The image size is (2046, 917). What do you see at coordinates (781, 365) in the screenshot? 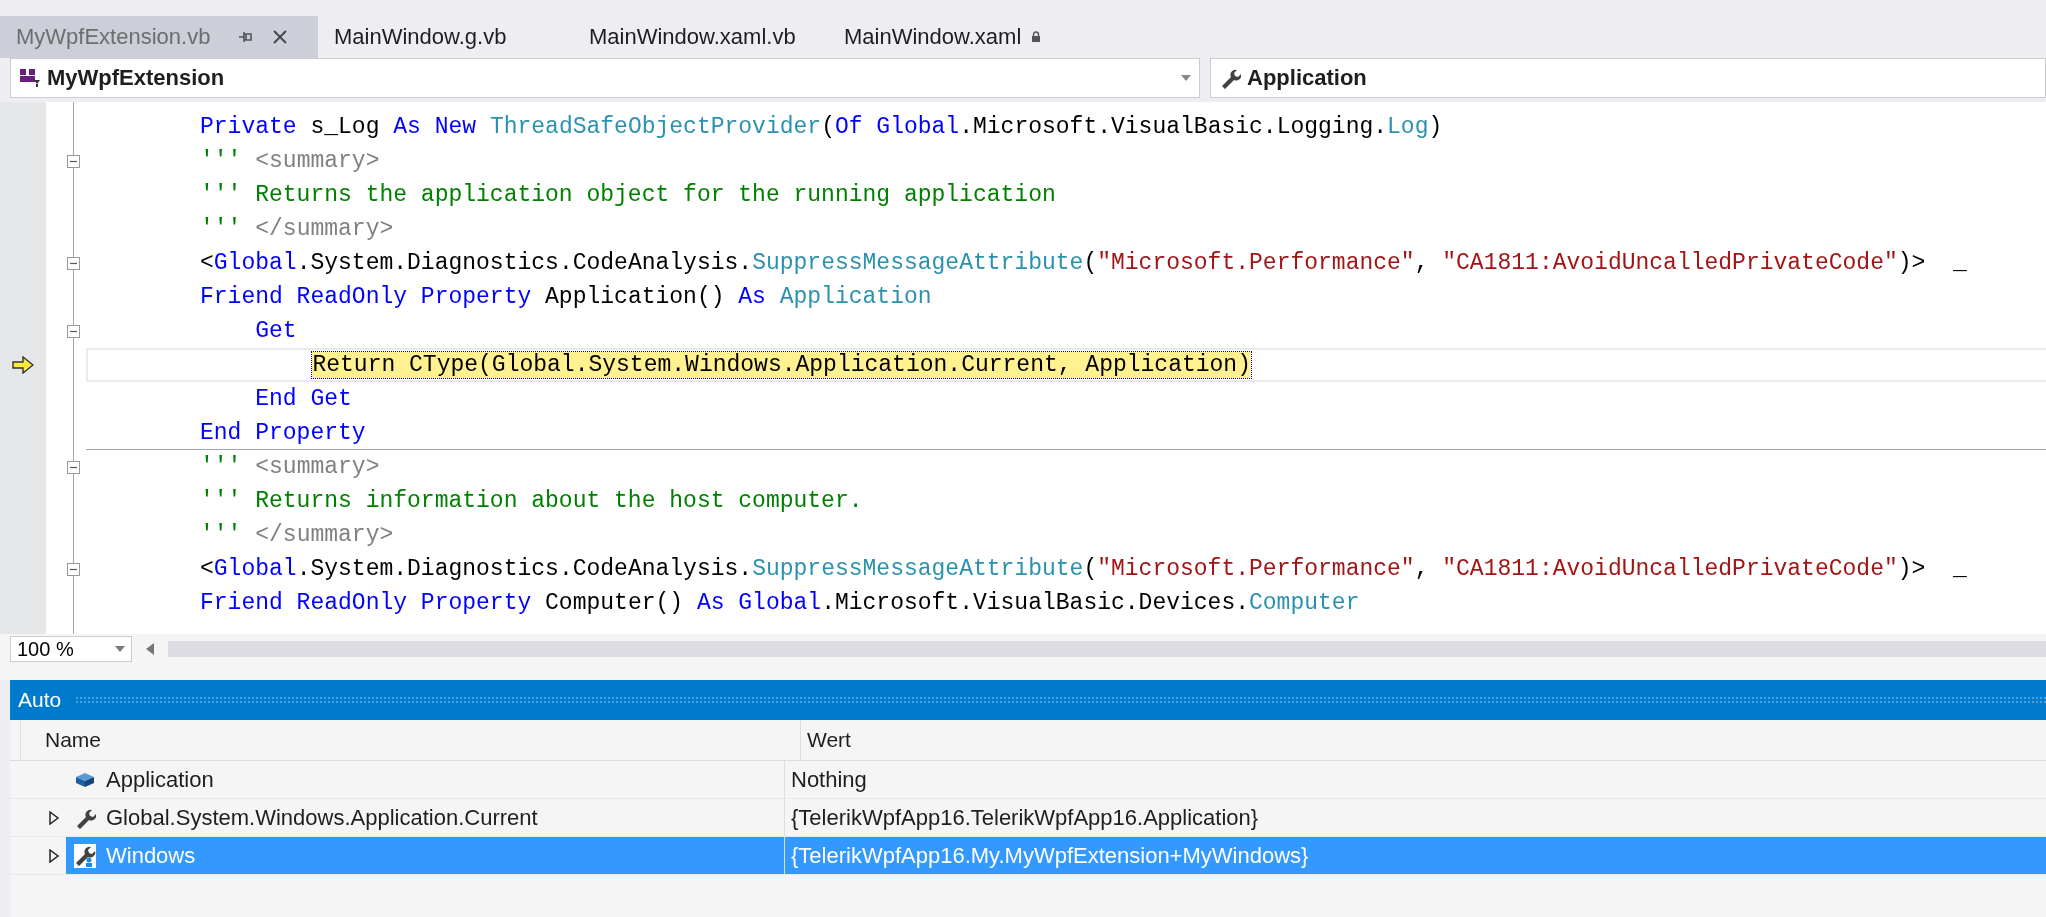
I see `current-statement-highlight: Return CType(Global.System.Windows.Application.Current, Application)` at bounding box center [781, 365].